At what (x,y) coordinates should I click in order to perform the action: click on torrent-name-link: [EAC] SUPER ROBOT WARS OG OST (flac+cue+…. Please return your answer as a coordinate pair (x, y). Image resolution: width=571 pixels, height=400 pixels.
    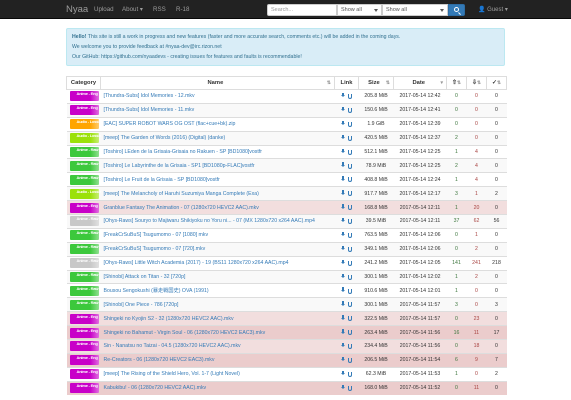
    Looking at the image, I should click on (170, 124).